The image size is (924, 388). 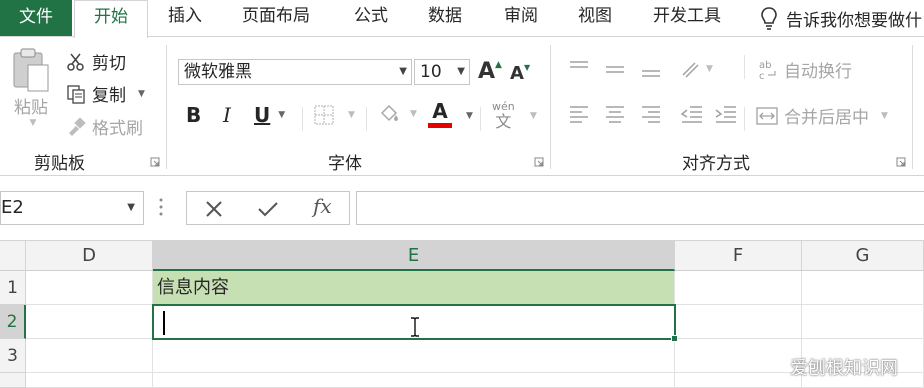 I want to click on shrink-font-button: A ▼, so click(x=520, y=73).